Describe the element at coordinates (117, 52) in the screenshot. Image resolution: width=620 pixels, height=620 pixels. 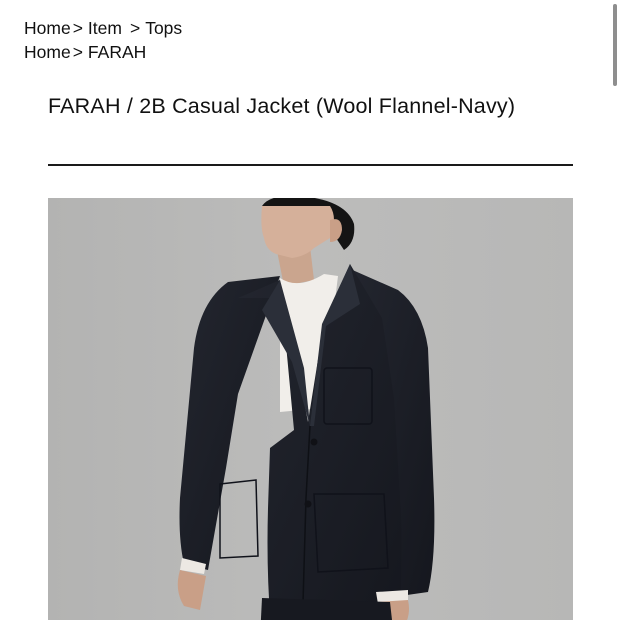
I see `breadcrumb-farah-link: FARAH` at that location.